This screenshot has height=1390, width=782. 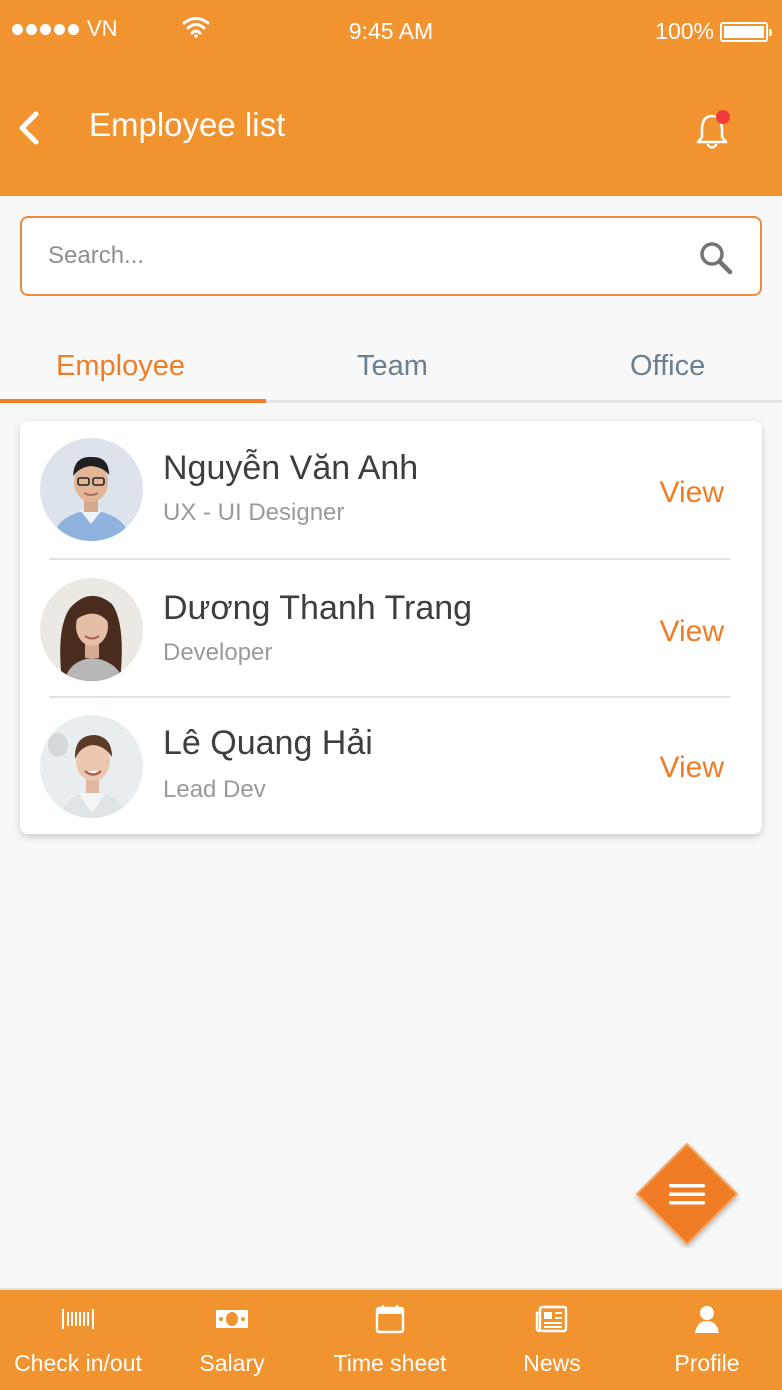 I want to click on search-input, so click(x=358, y=256).